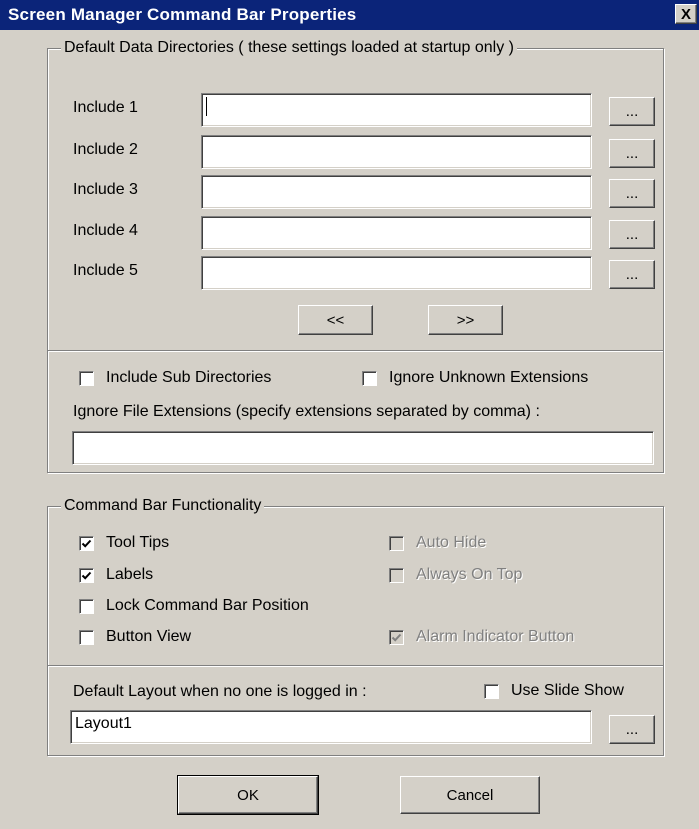 The image size is (699, 829). Describe the element at coordinates (465, 320) in the screenshot. I see `next-page-button: >>` at that location.